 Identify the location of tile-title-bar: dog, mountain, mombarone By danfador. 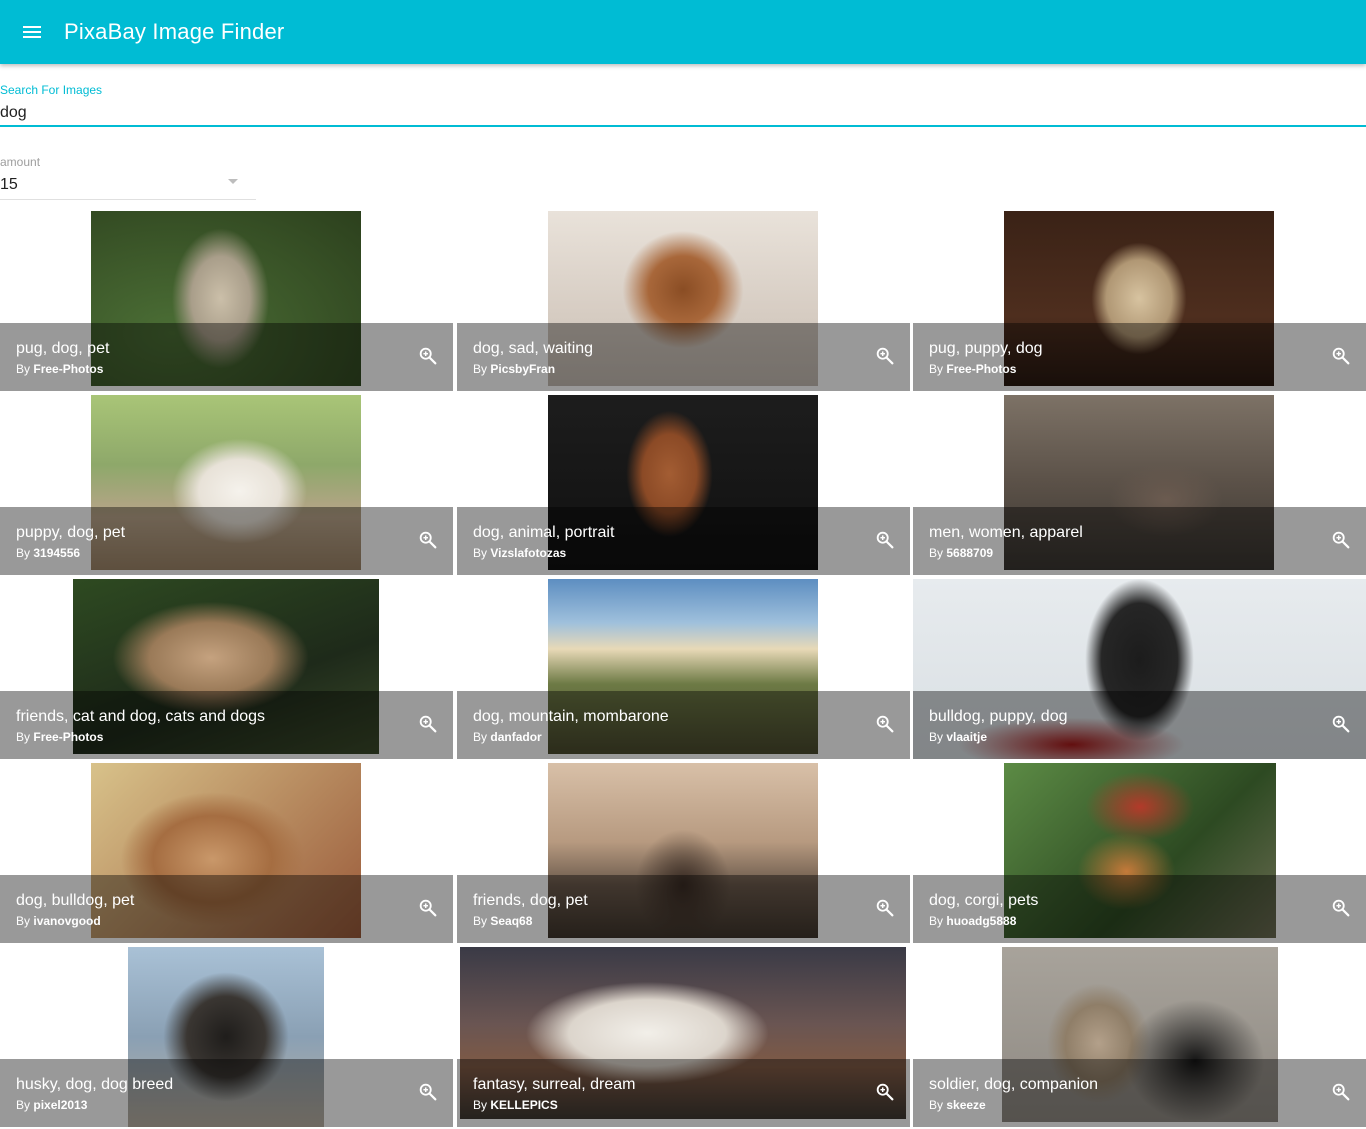
(683, 725).